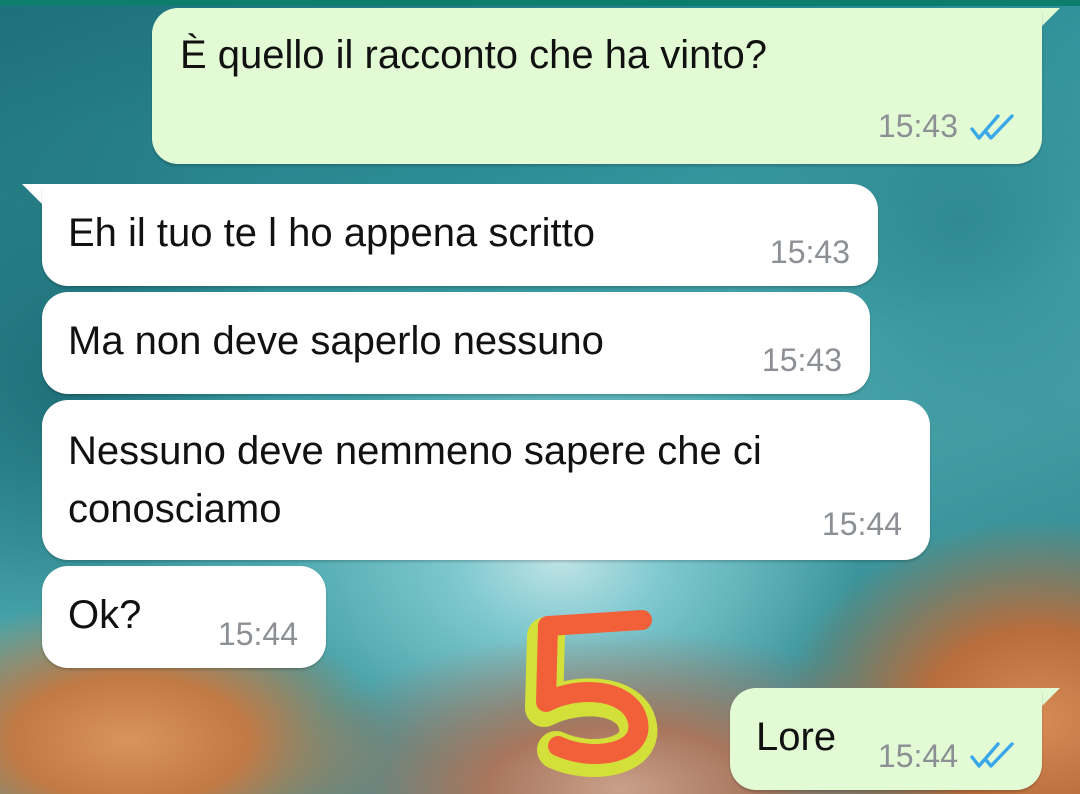  Describe the element at coordinates (474, 55) in the screenshot. I see `message-text: È quello il racconto che ha vinto?` at that location.